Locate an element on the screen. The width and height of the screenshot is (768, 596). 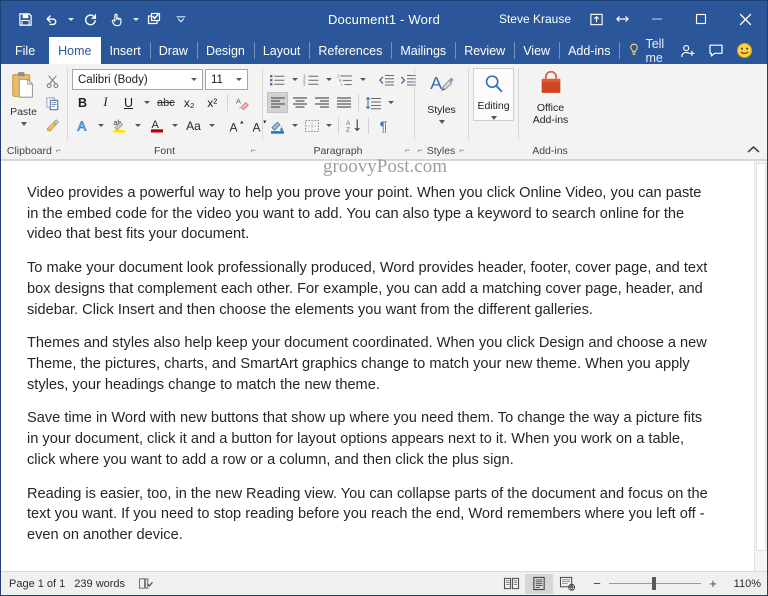
zoom-level: 110% is located at coordinates (743, 584).